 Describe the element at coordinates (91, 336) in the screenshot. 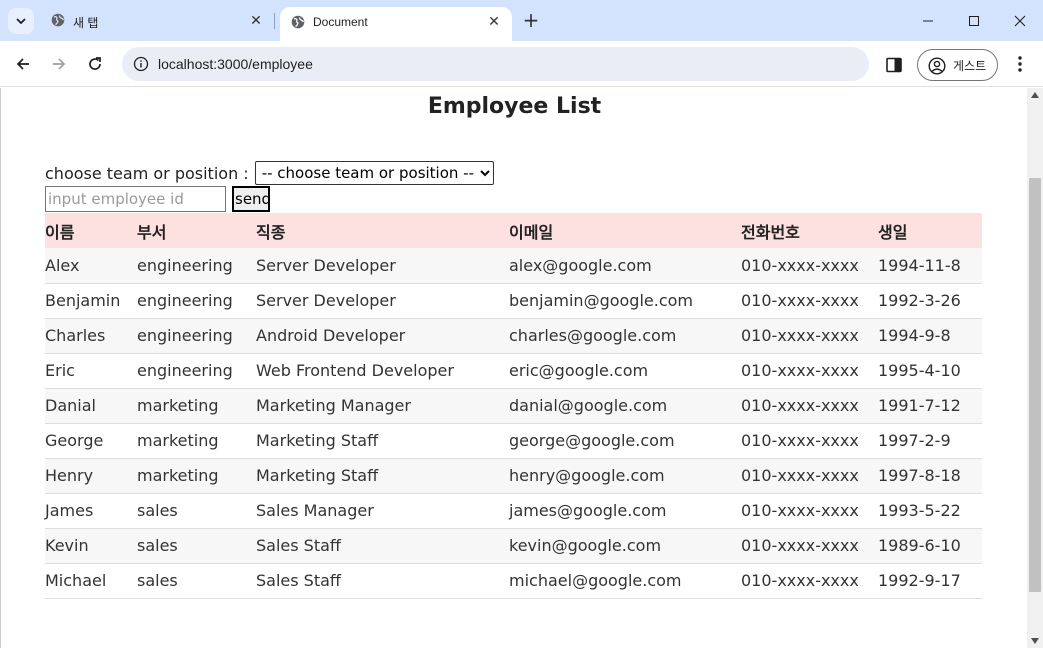

I see `cell-name: Charles` at that location.